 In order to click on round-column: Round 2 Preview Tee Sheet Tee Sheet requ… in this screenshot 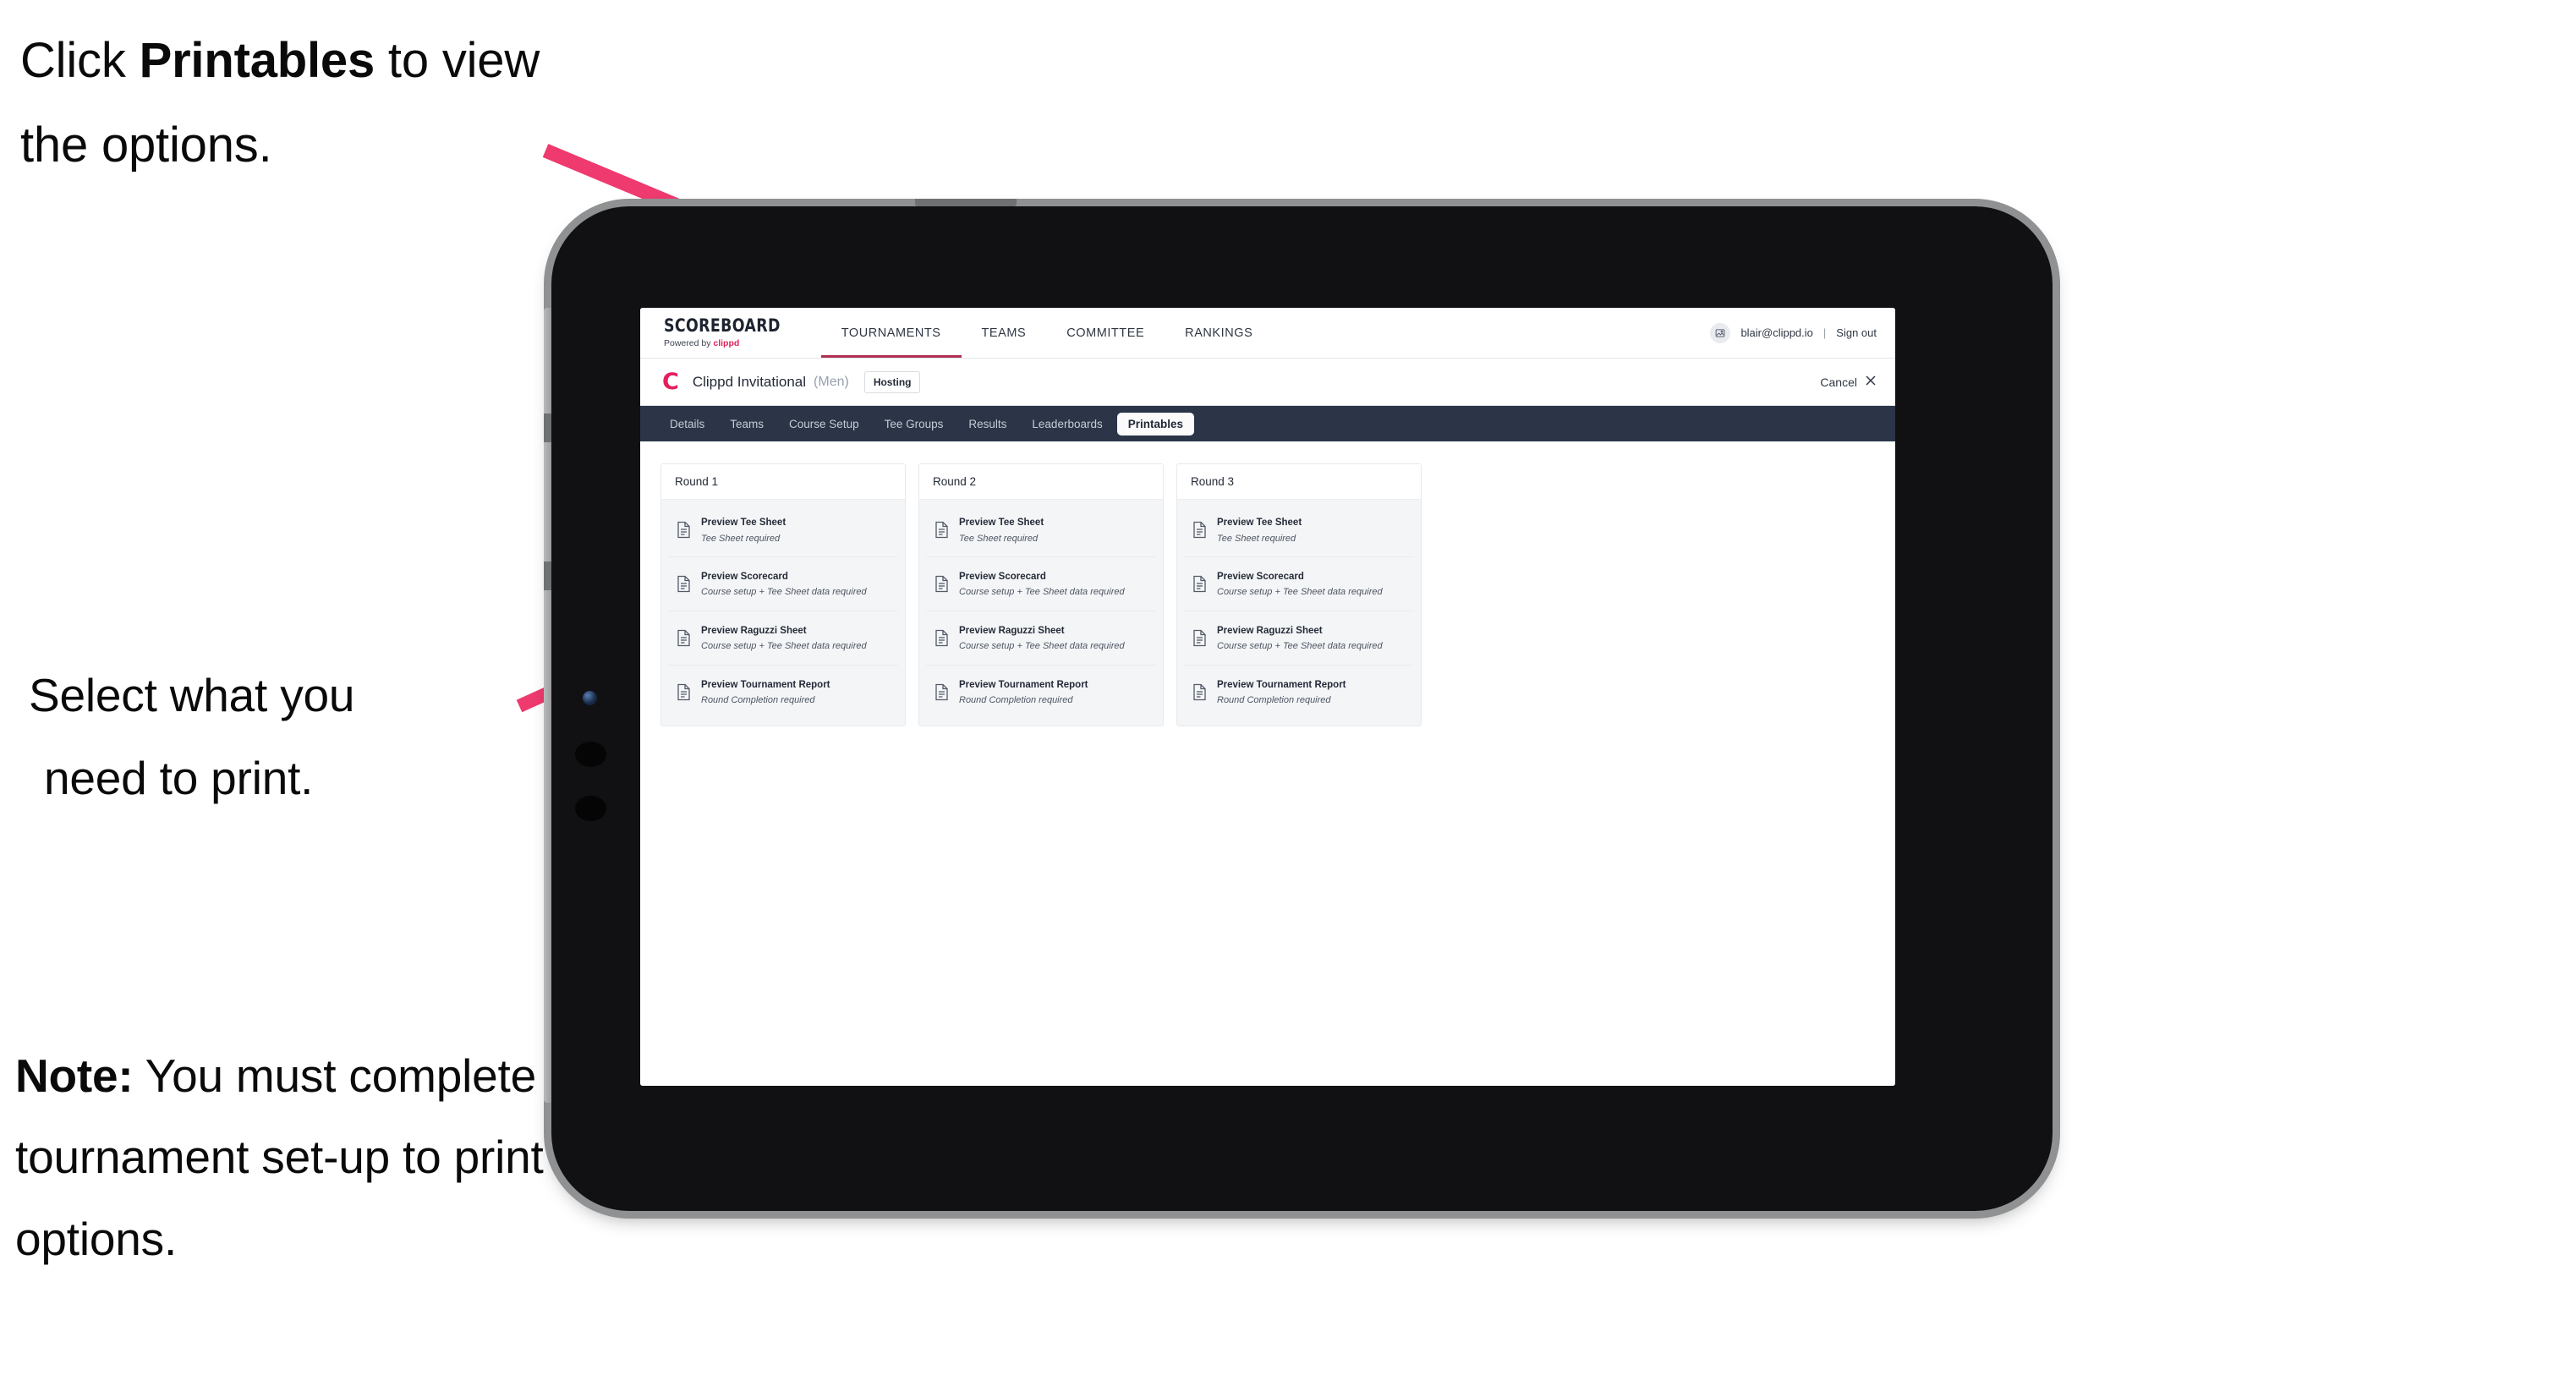, I will do `click(1041, 594)`.